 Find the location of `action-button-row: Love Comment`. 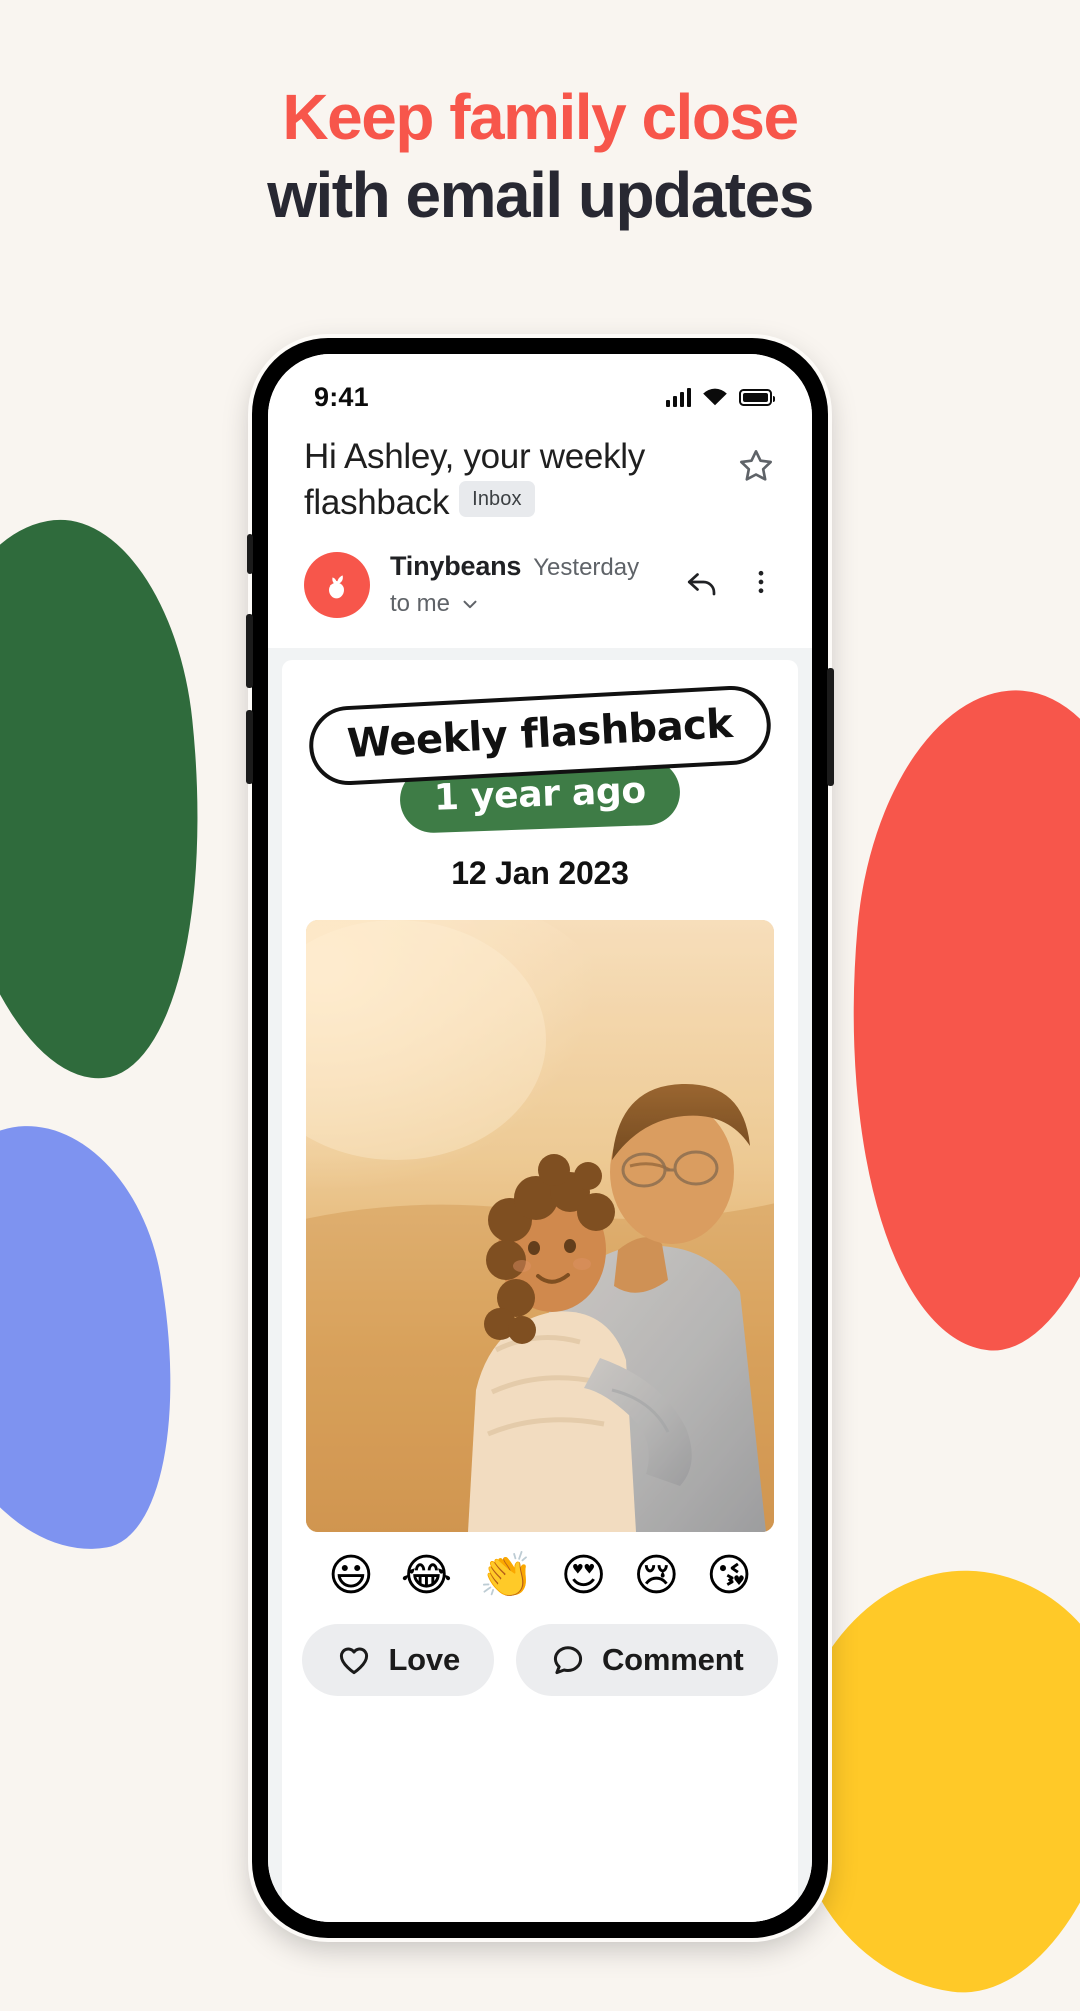

action-button-row: Love Comment is located at coordinates (540, 1647).